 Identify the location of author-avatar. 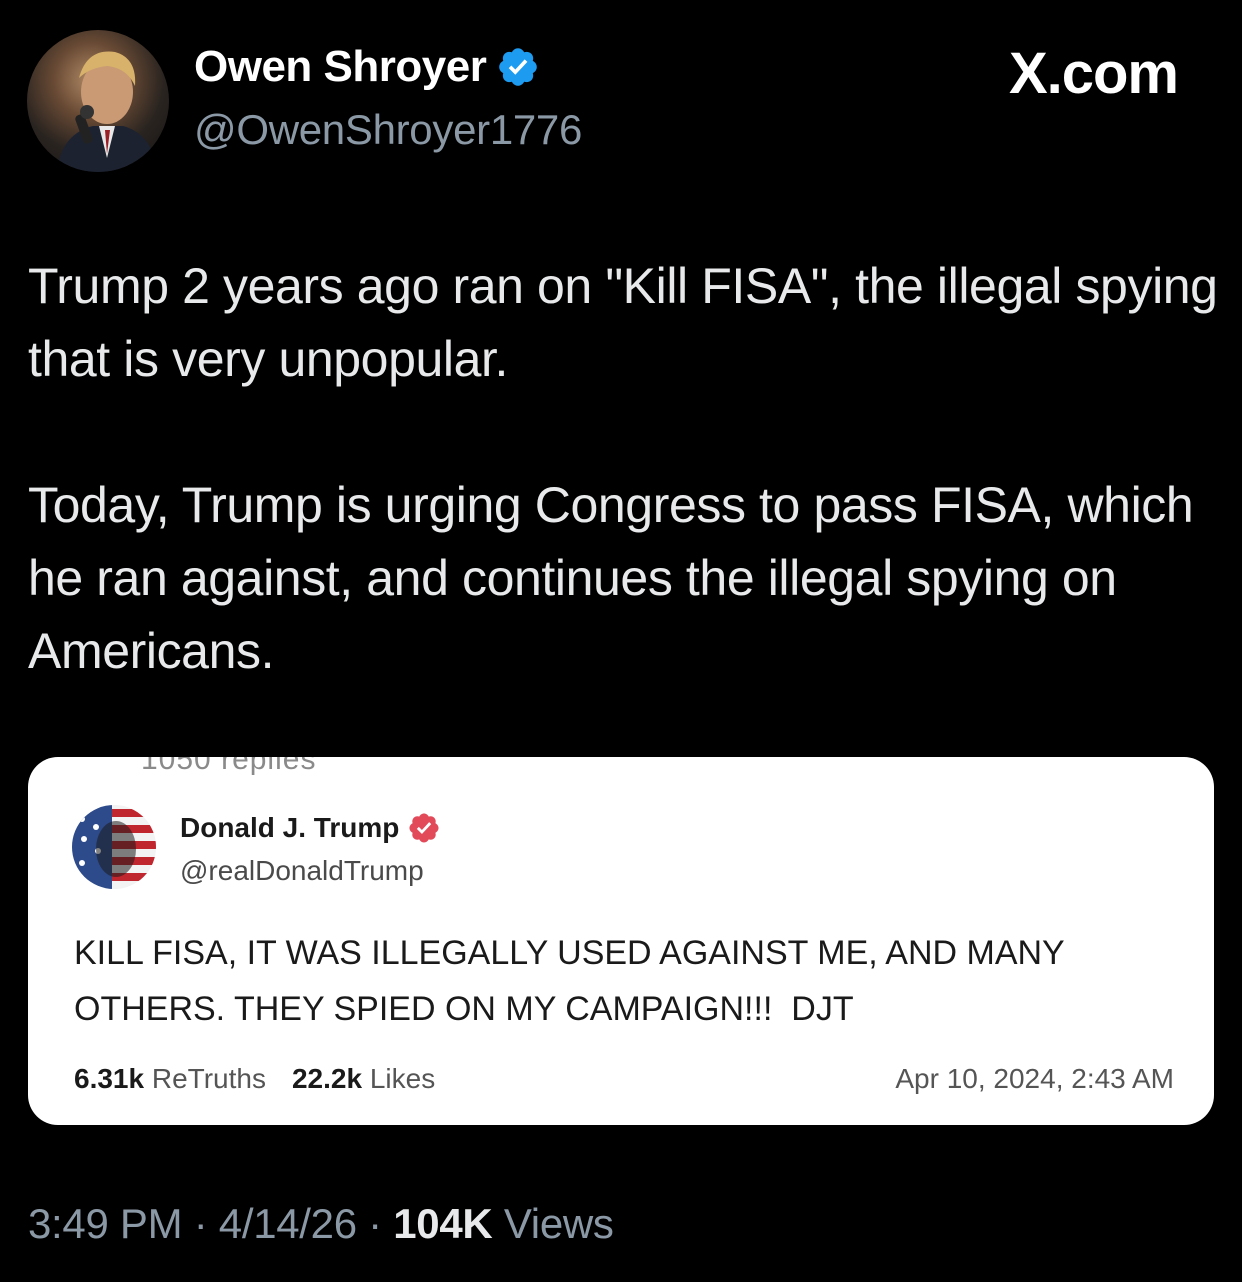
(98, 101).